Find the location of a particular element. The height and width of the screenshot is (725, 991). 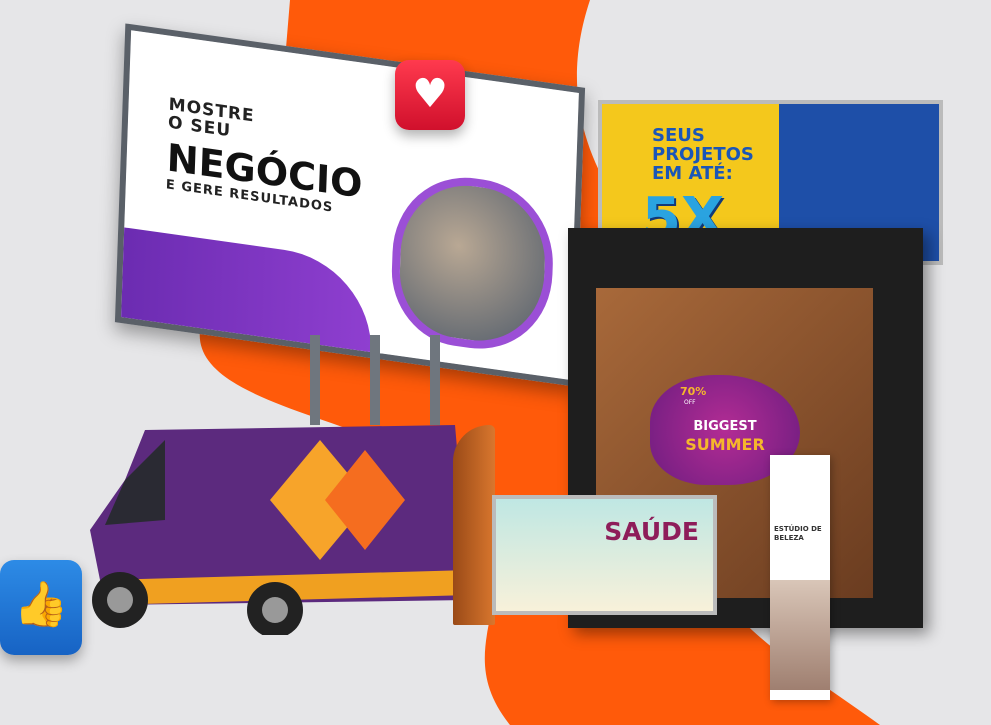

barrier-banner-title: SAÚDE is located at coordinates (651, 531).